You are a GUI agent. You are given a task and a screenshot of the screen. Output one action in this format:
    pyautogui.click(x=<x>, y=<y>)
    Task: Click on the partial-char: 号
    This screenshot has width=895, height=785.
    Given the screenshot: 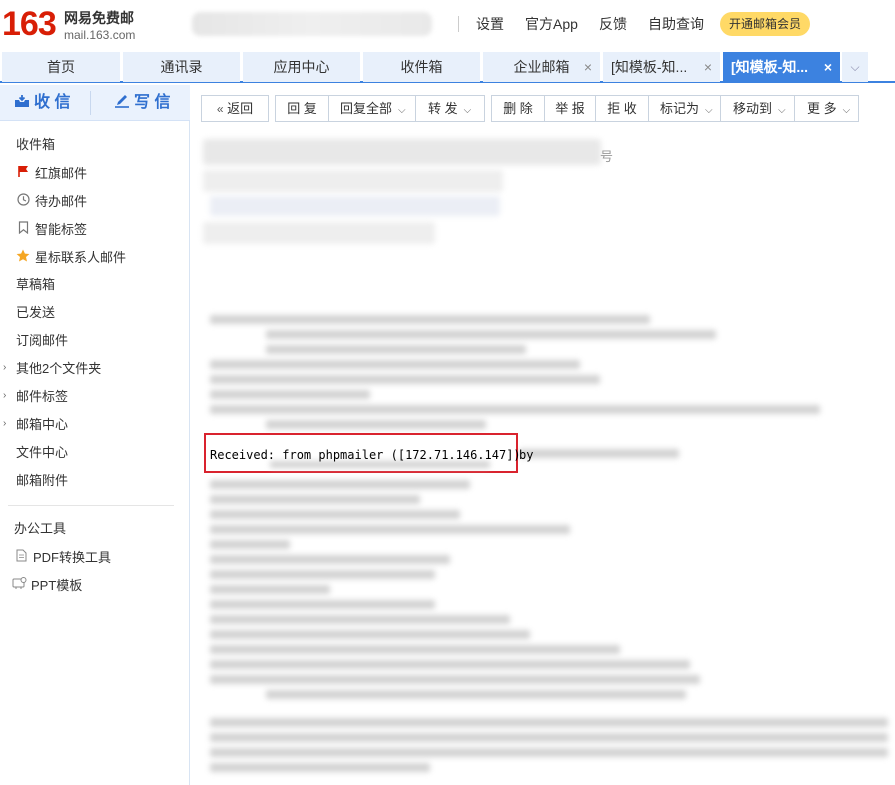 What is the action you would take?
    pyautogui.click(x=607, y=156)
    